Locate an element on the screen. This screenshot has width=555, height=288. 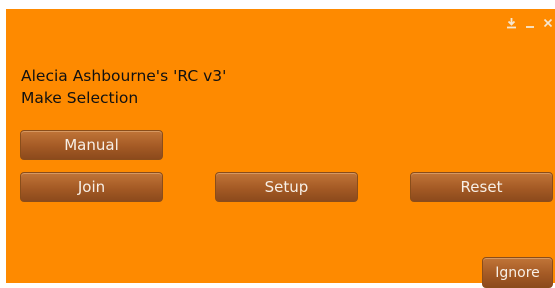
reset-button: Reset is located at coordinates (481, 187).